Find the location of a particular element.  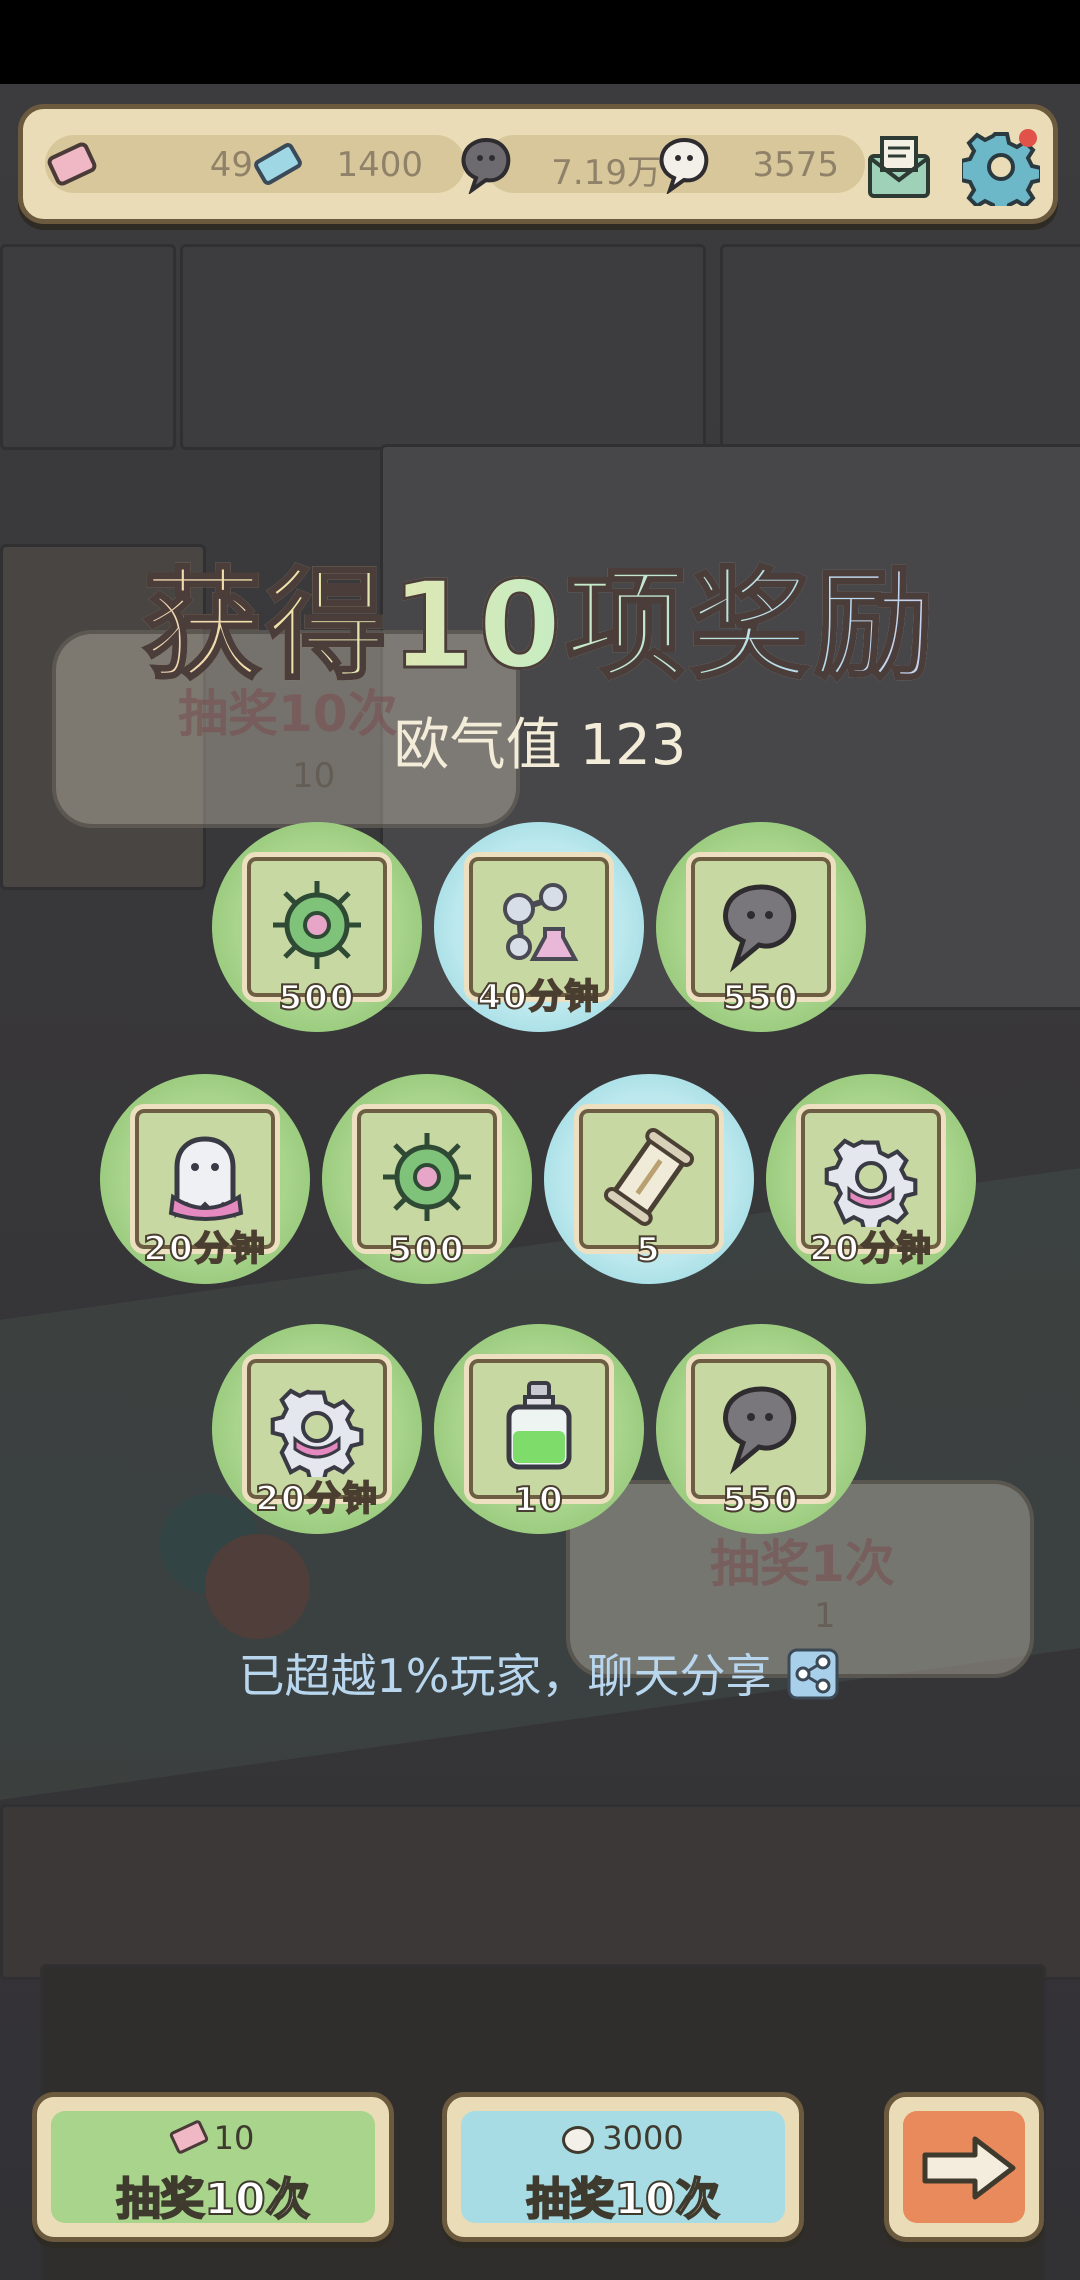

next-arrow-button is located at coordinates (964, 2167).